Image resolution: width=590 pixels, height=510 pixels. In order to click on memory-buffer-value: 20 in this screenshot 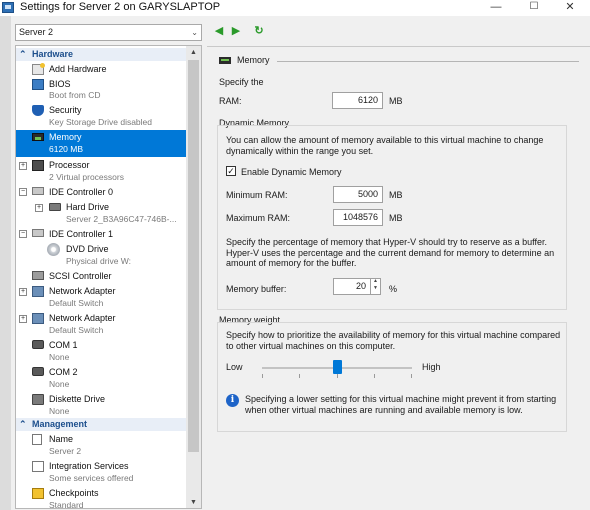, I will do `click(360, 286)`.